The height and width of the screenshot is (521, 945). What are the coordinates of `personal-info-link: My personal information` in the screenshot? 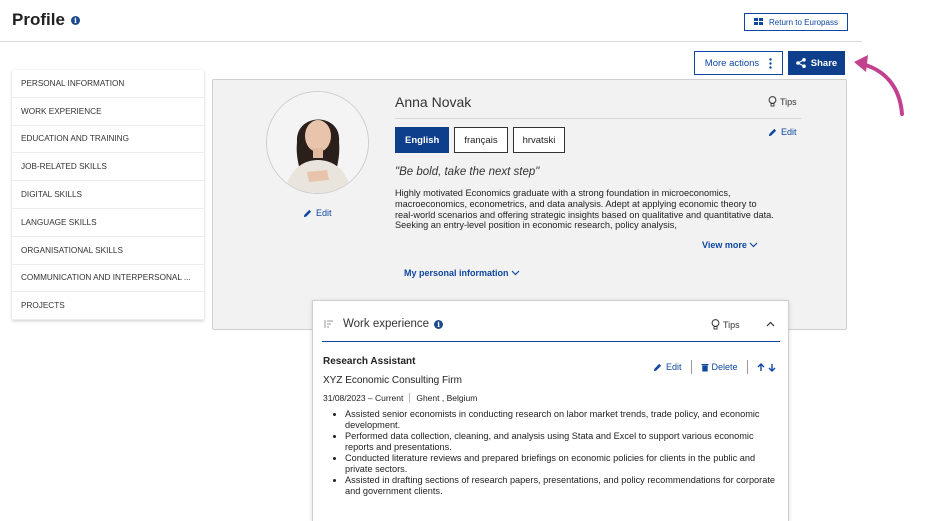 It's located at (462, 273).